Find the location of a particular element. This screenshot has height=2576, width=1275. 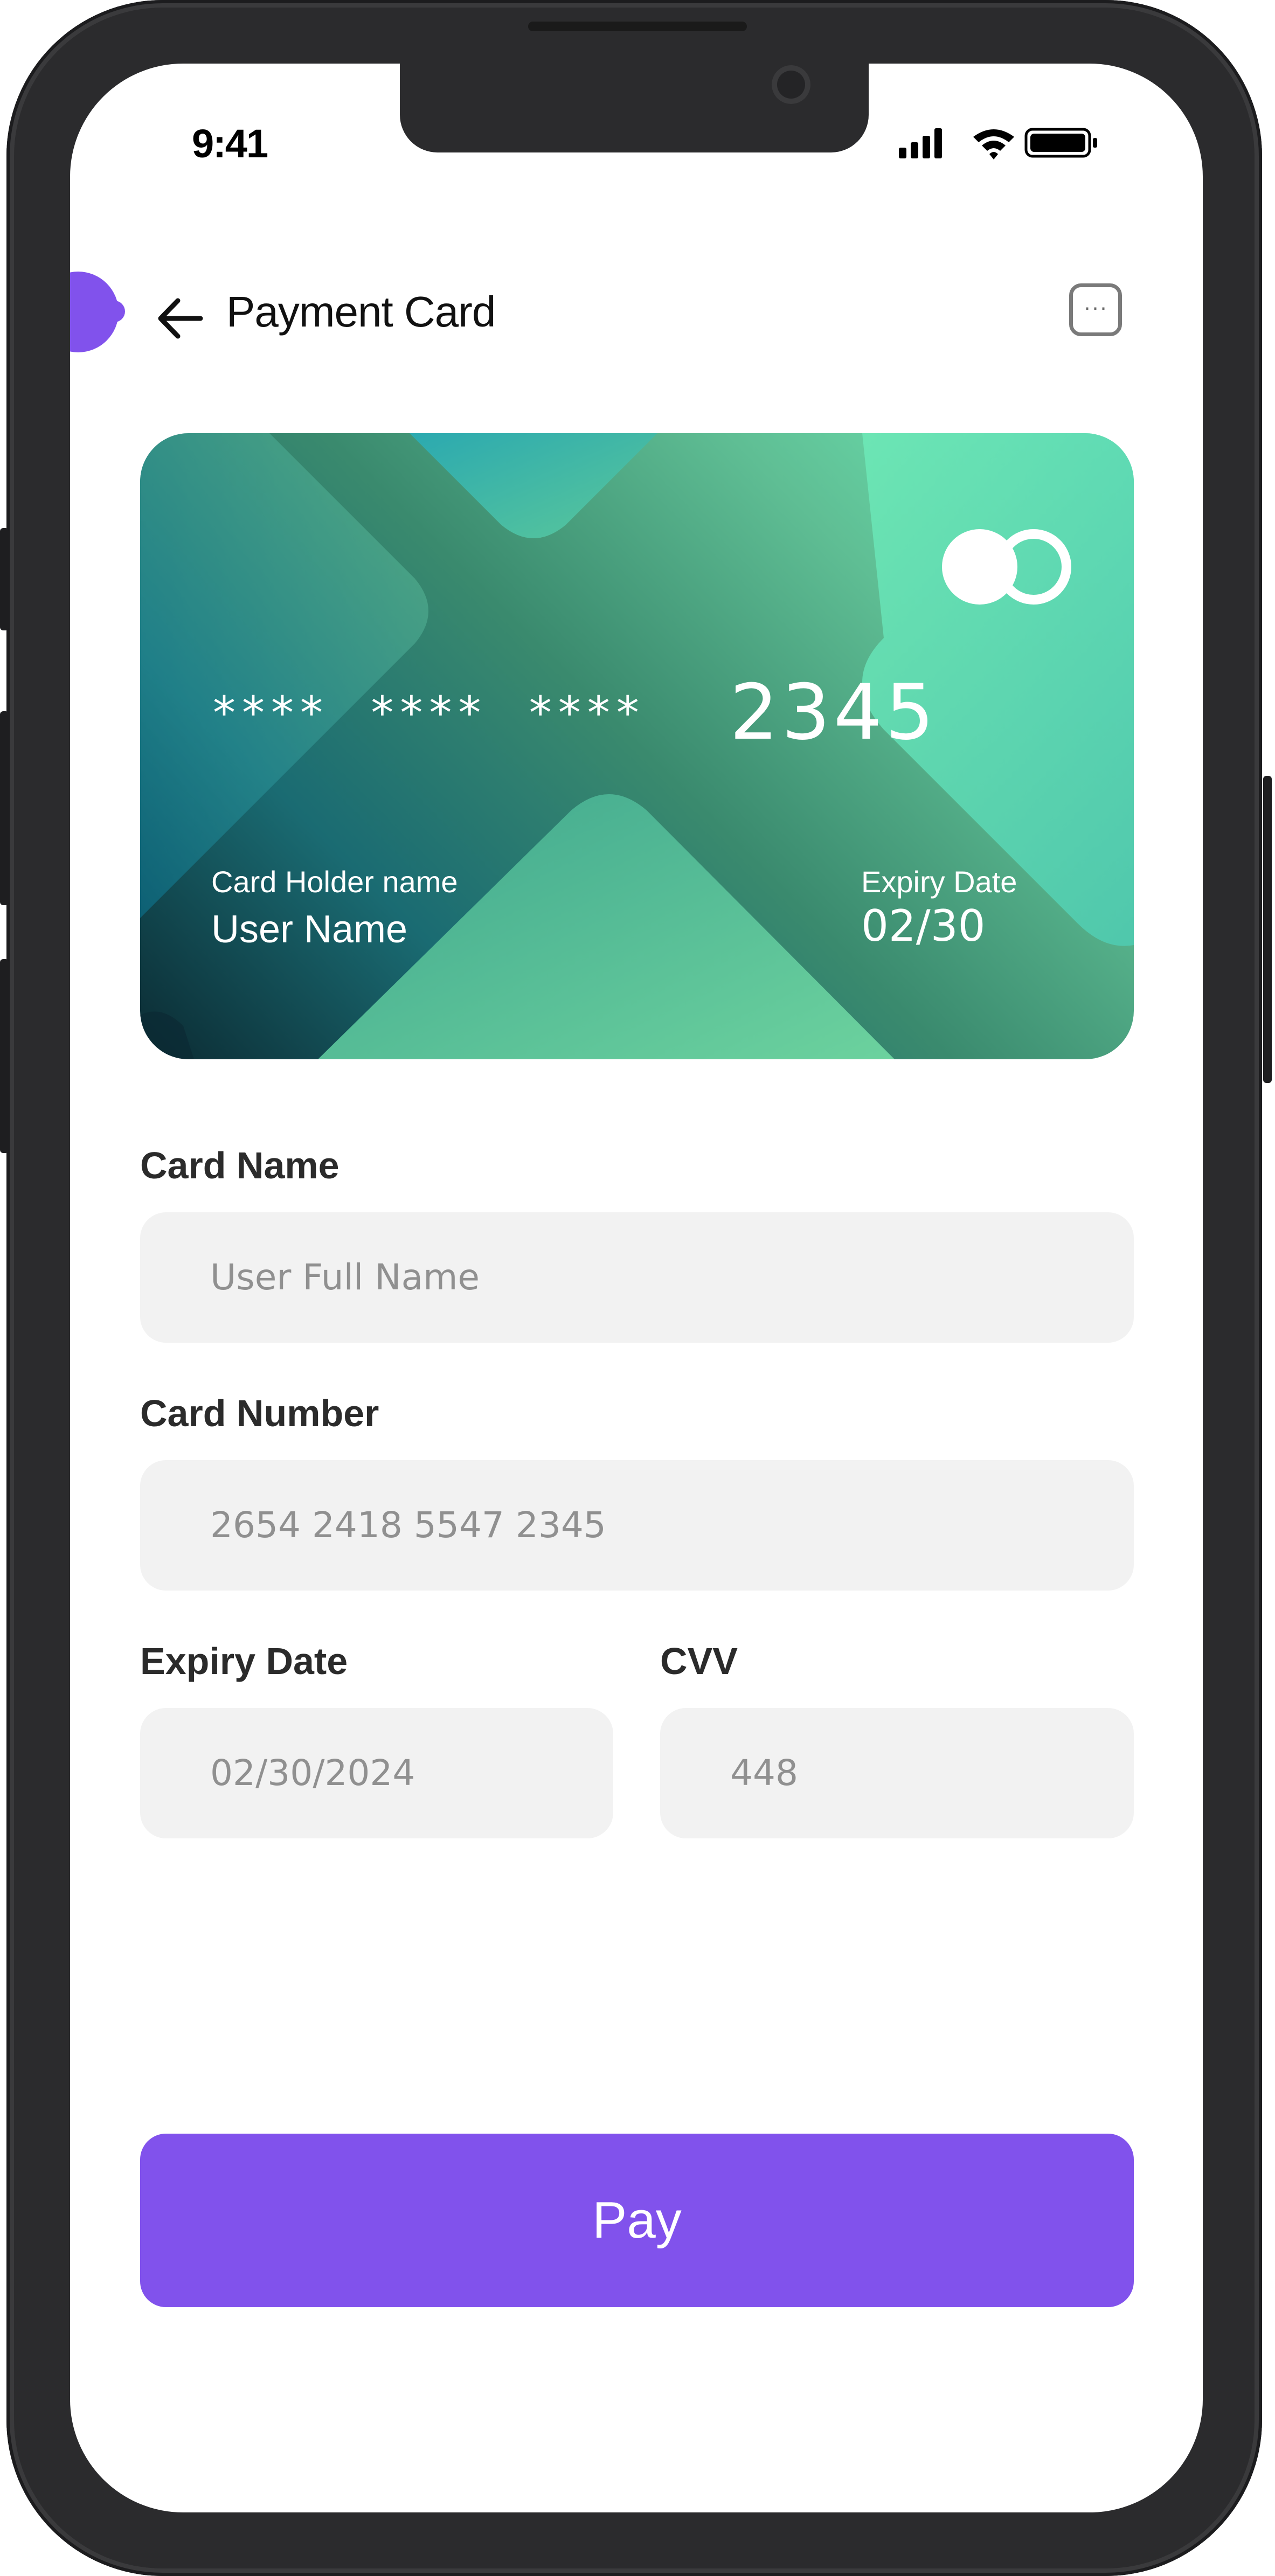

phone-volume-up-button is located at coordinates (5, 808).